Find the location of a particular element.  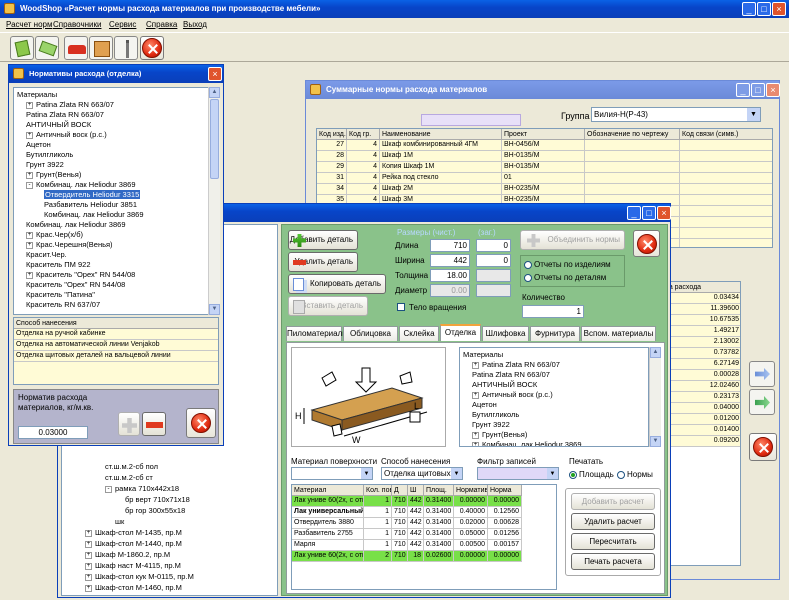

calc-cell: Лак униве 60(2х, с отв. и р is located at coordinates (328, 556).